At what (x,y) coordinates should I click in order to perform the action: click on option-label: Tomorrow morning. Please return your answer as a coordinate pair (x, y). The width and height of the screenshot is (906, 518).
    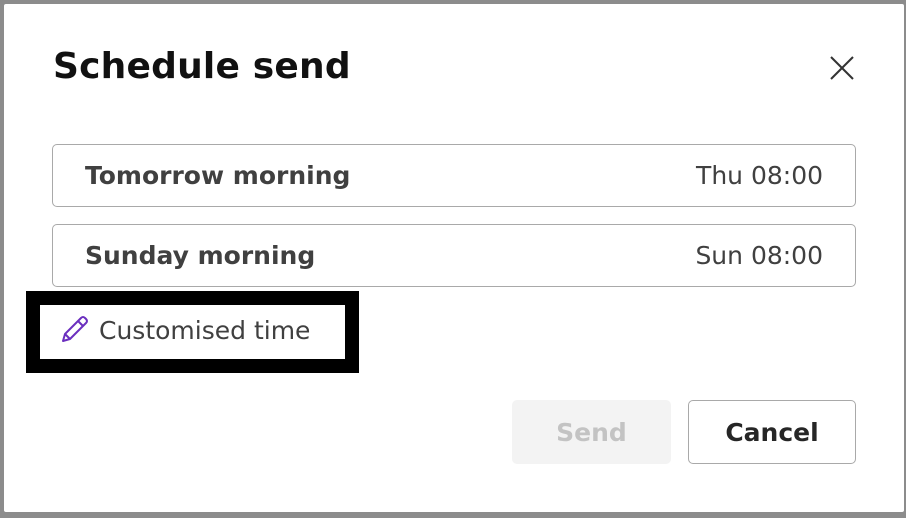
    Looking at the image, I should click on (218, 175).